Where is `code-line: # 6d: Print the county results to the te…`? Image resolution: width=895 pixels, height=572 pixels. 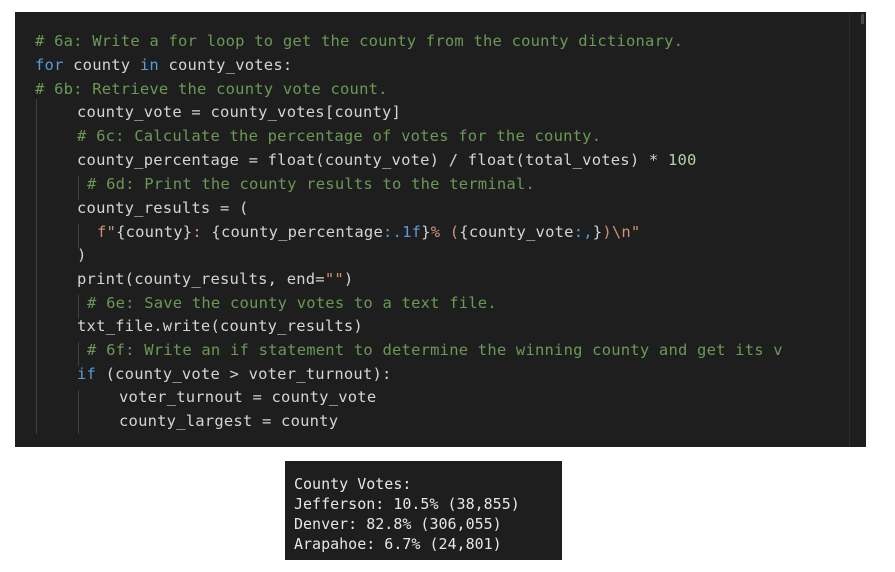
code-line: # 6d: Print the county results to the te… is located at coordinates (311, 184).